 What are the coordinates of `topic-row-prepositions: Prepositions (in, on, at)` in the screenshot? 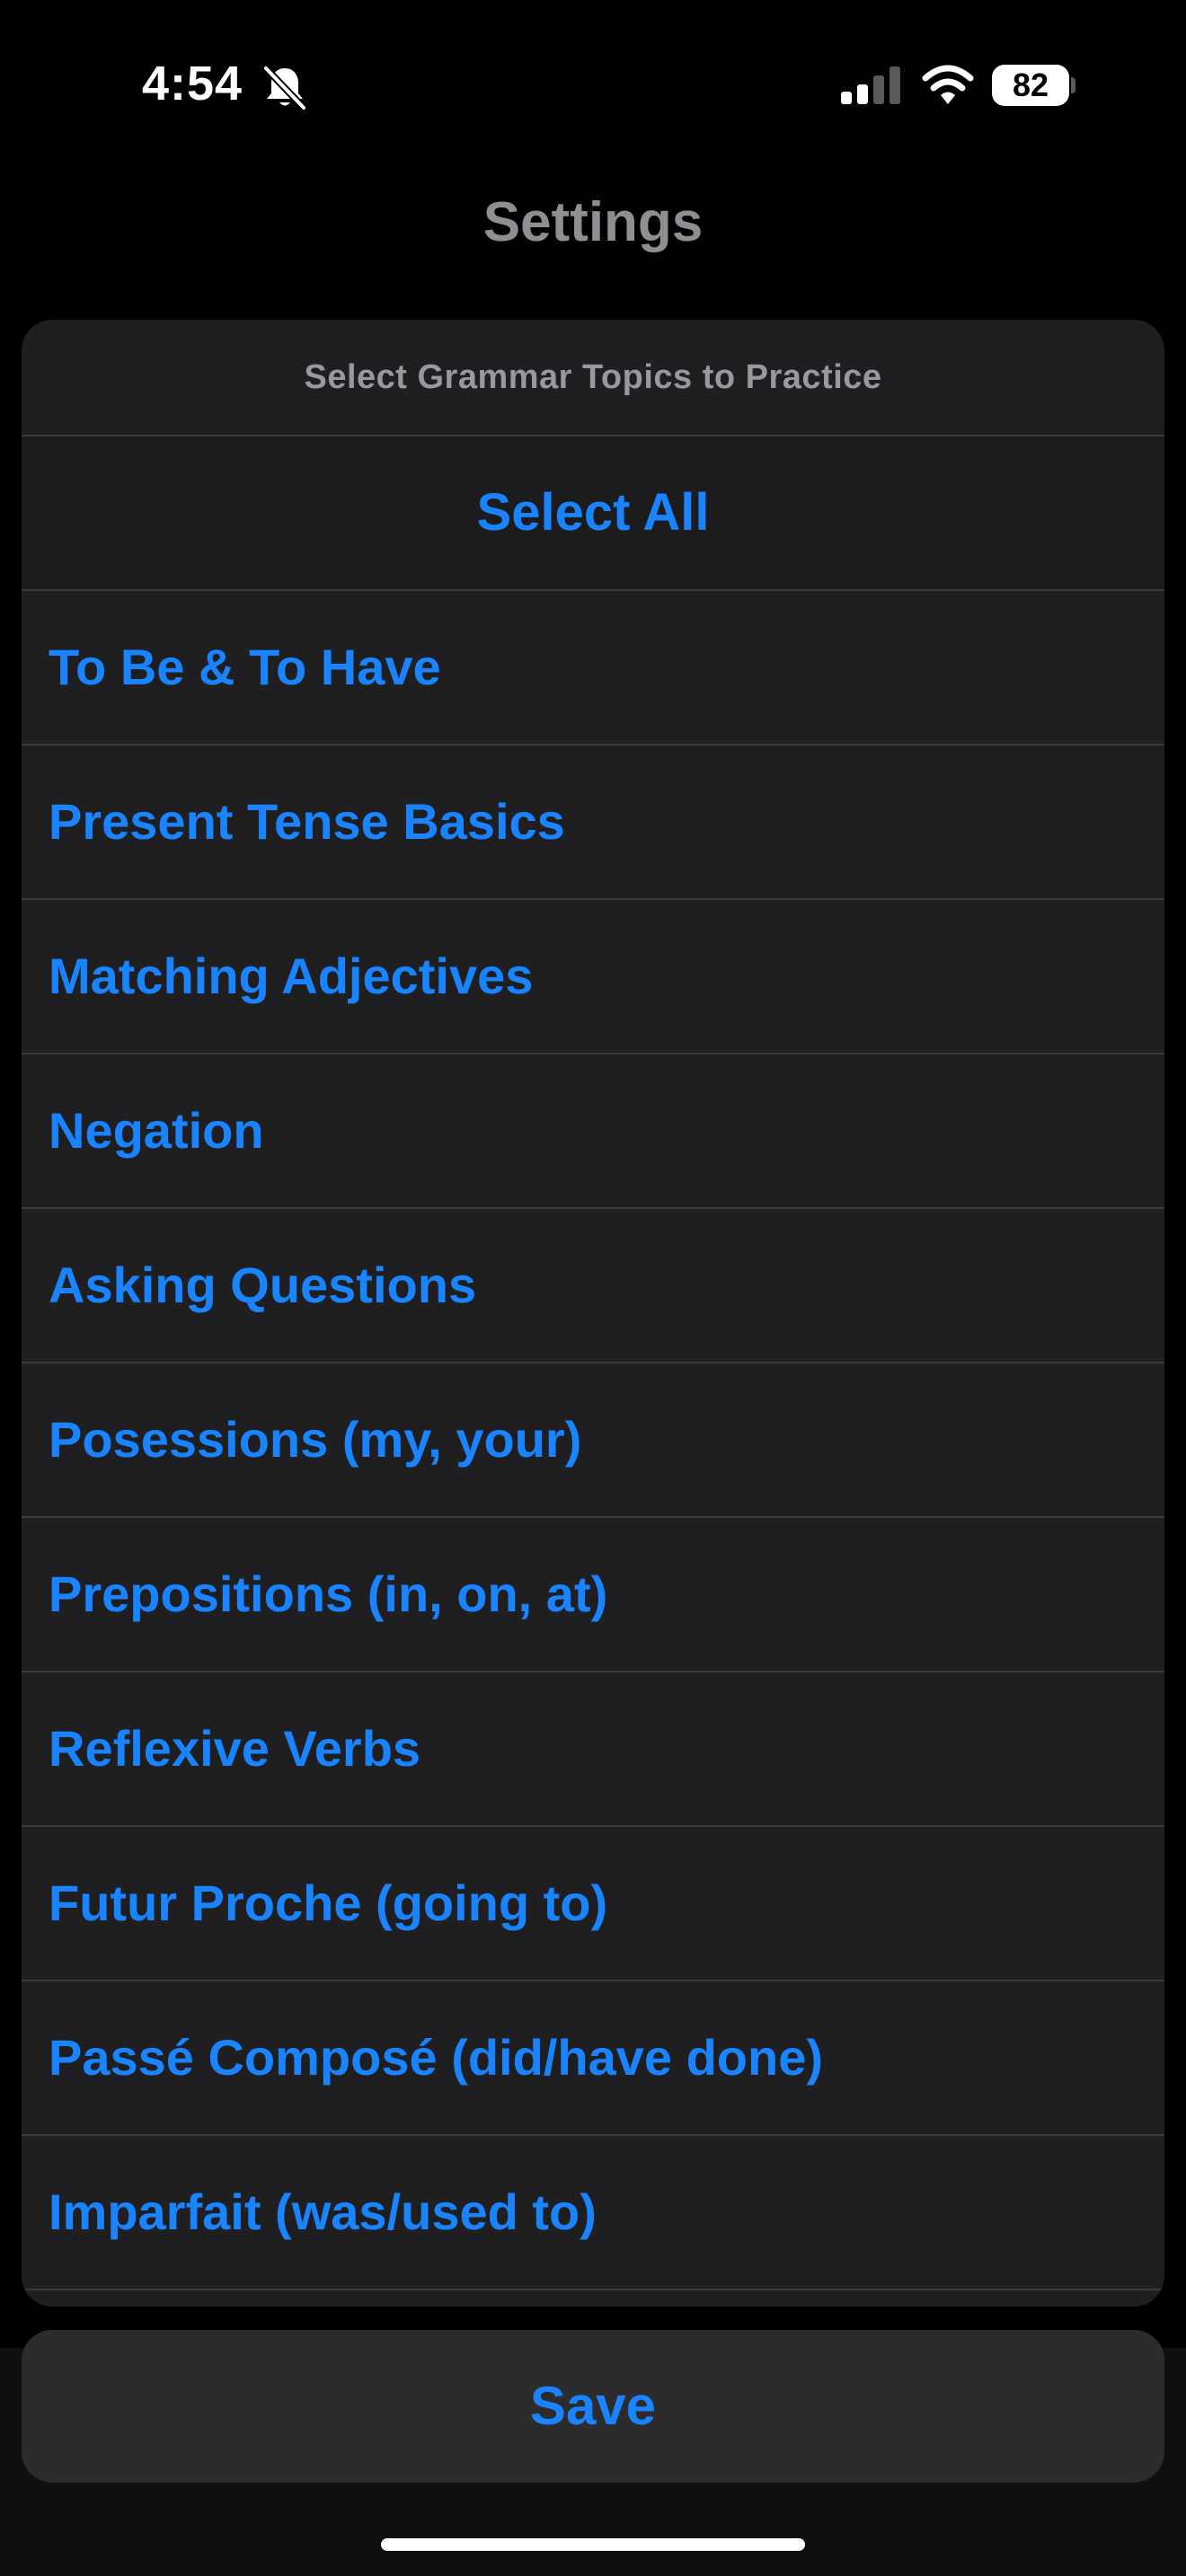 It's located at (593, 1595).